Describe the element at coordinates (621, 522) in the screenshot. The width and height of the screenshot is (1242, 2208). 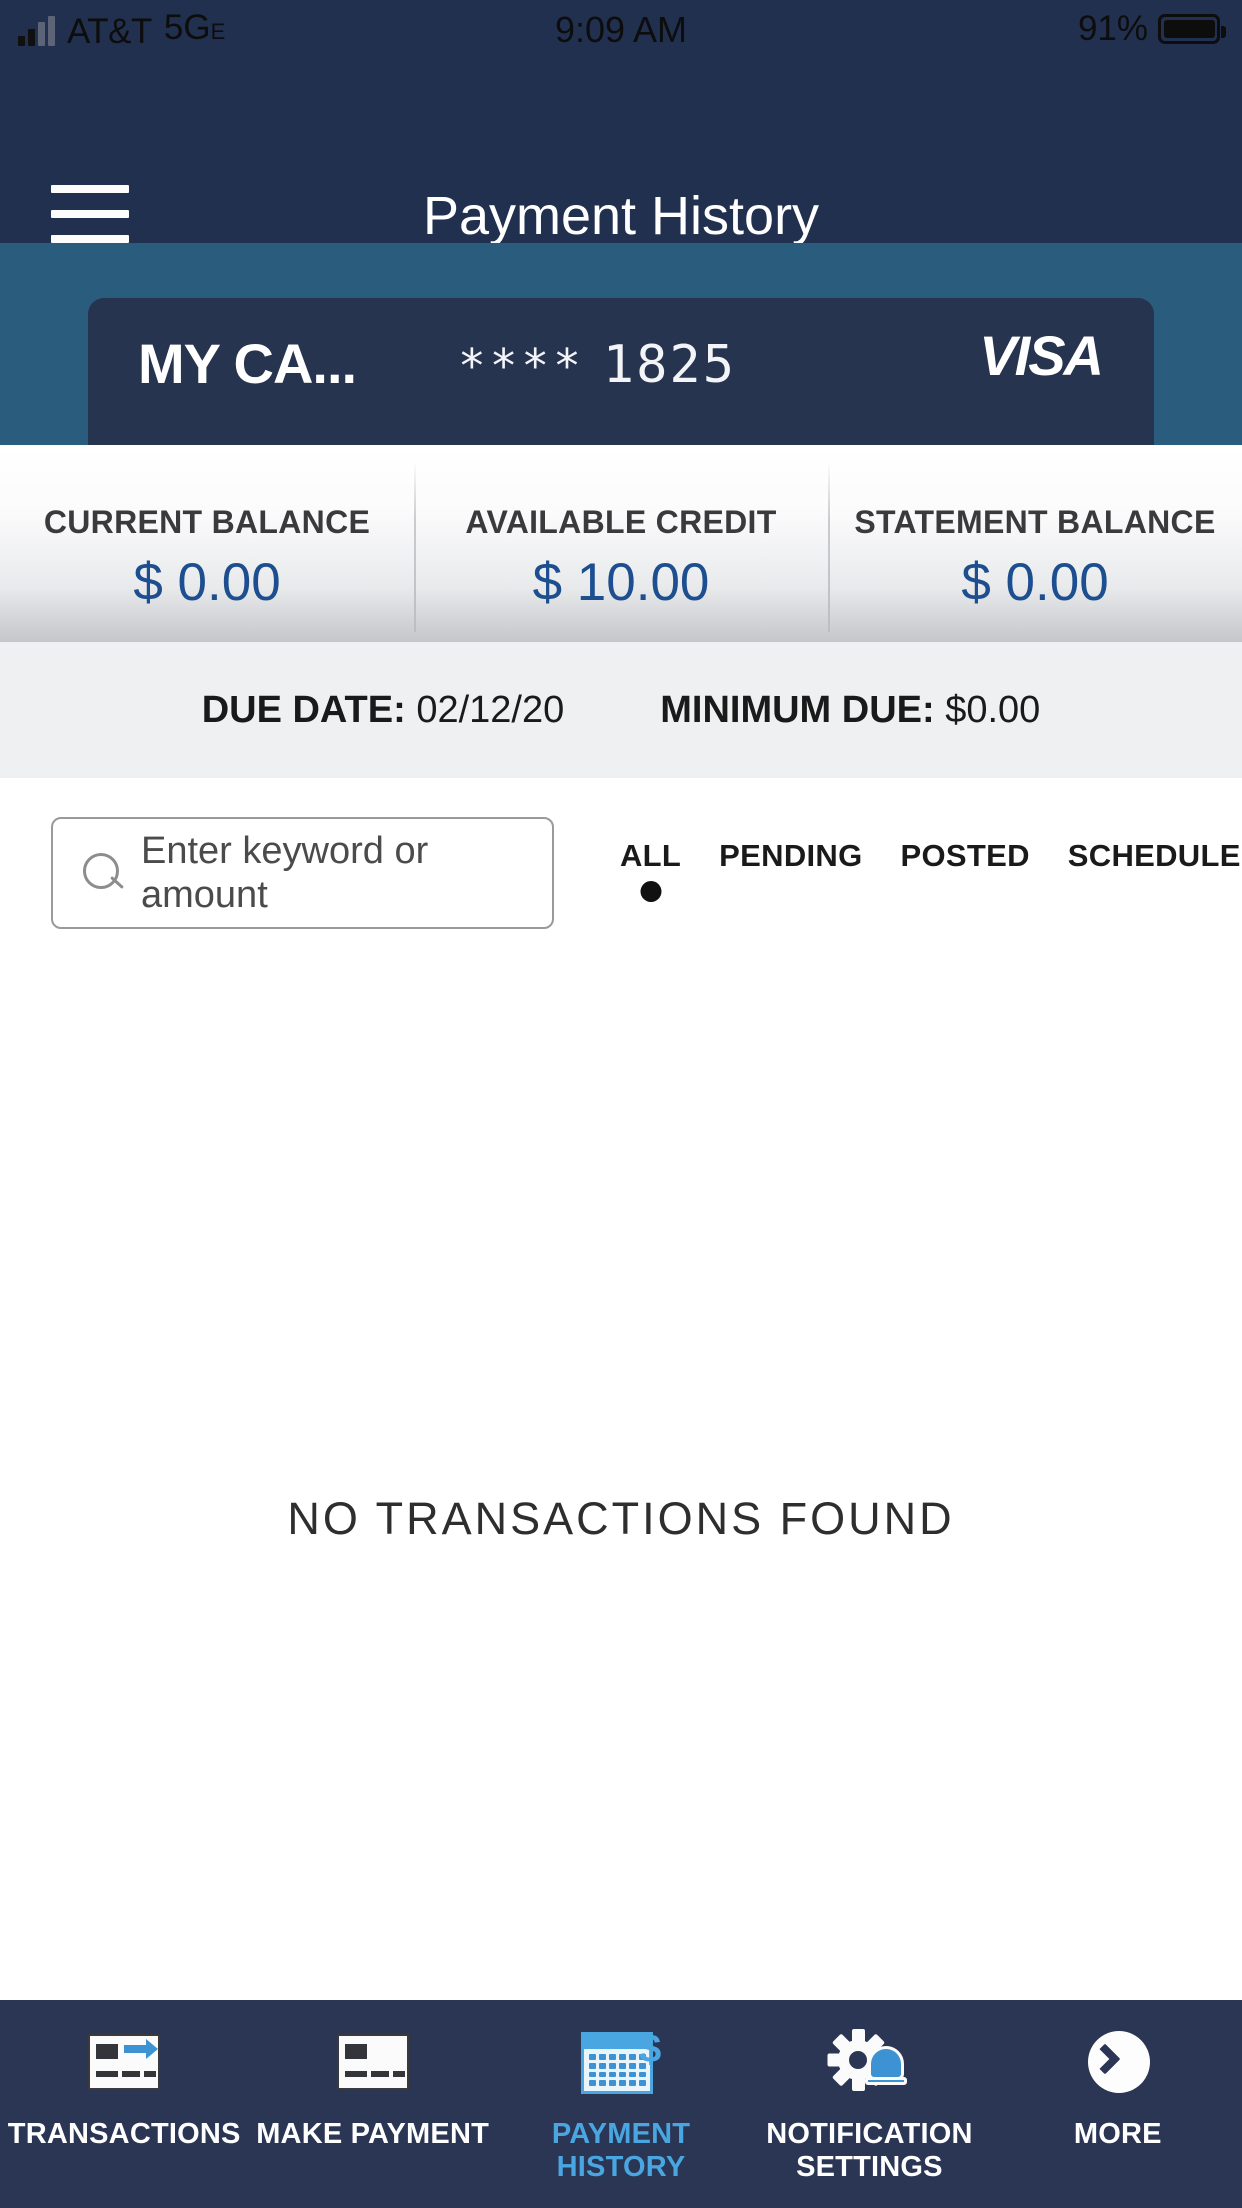
I see `balance-label: AVAILABLE CREDIT` at that location.